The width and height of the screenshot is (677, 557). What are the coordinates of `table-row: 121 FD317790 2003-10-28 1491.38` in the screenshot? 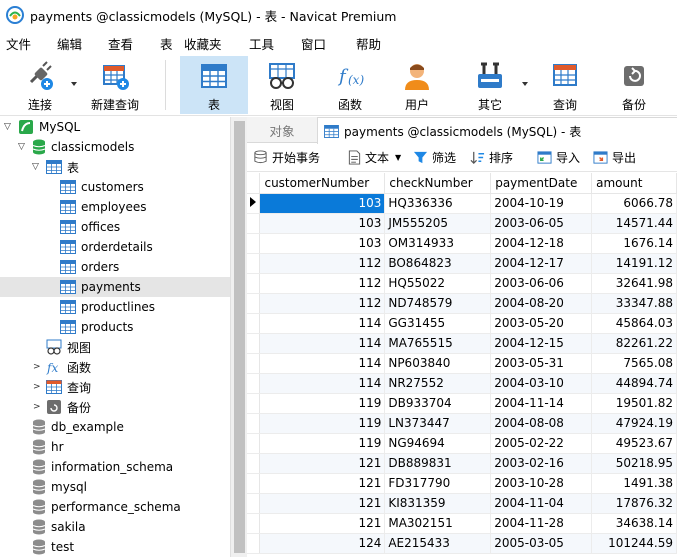 It's located at (462, 483).